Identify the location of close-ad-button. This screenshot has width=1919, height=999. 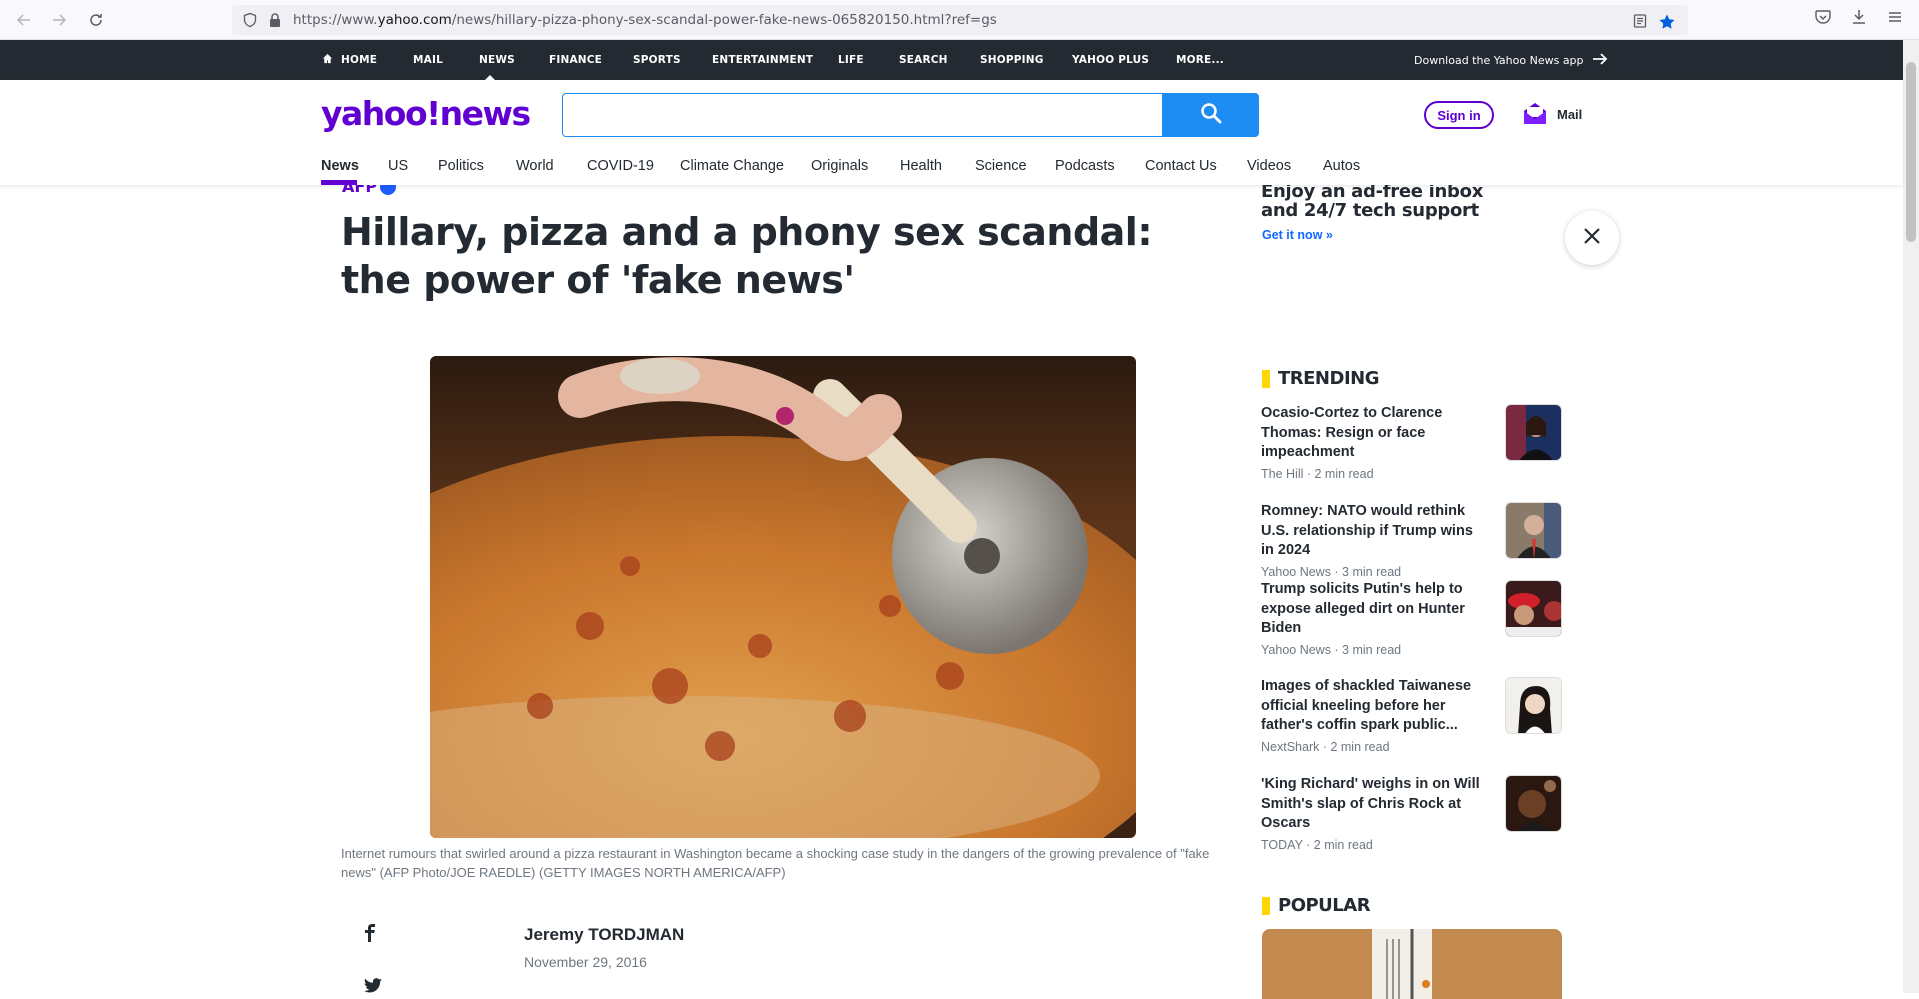
(1592, 238).